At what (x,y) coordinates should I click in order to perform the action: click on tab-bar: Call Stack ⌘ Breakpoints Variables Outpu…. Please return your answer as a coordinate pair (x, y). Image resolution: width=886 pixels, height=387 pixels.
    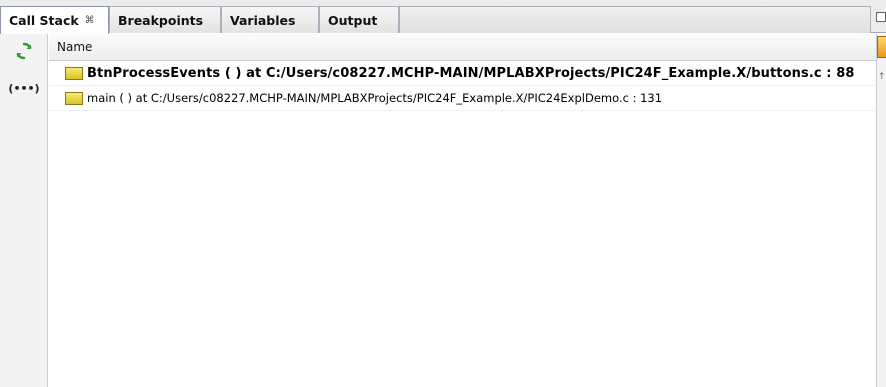
    Looking at the image, I should click on (443, 17).